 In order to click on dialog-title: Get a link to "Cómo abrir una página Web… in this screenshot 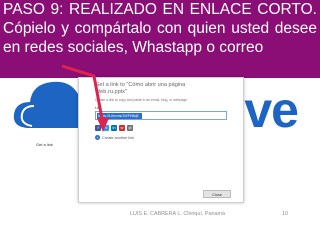, I will do `click(140, 88)`.